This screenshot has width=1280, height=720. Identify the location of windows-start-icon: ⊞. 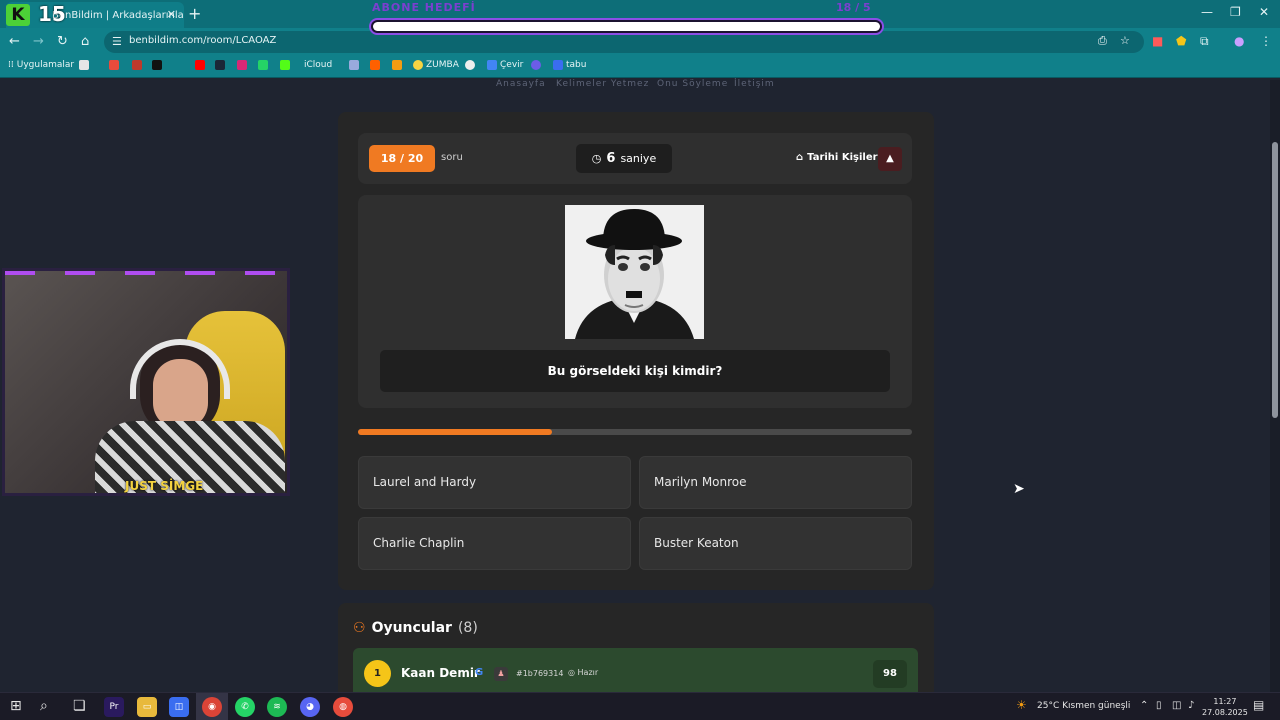
(16, 706).